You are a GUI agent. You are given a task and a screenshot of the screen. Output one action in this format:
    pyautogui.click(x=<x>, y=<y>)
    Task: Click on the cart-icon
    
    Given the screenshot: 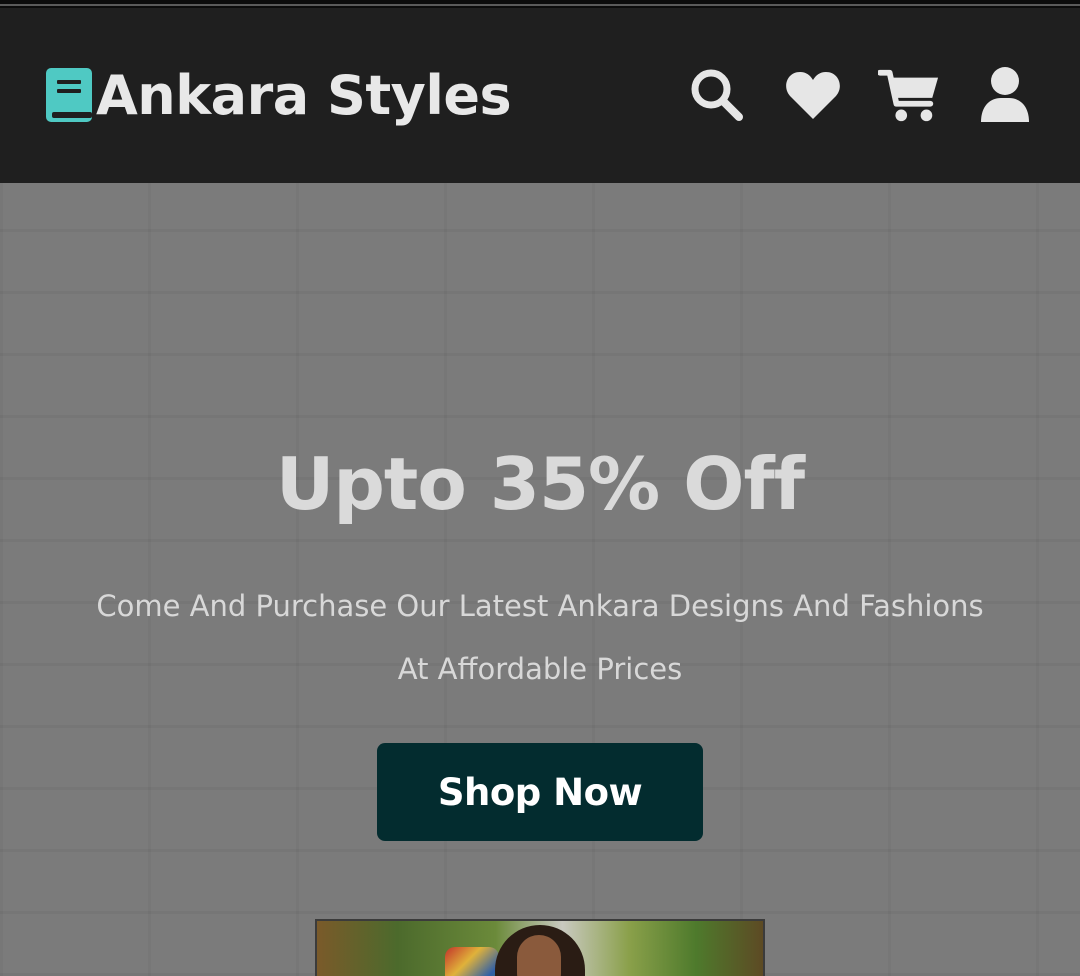 What is the action you would take?
    pyautogui.click(x=908, y=95)
    